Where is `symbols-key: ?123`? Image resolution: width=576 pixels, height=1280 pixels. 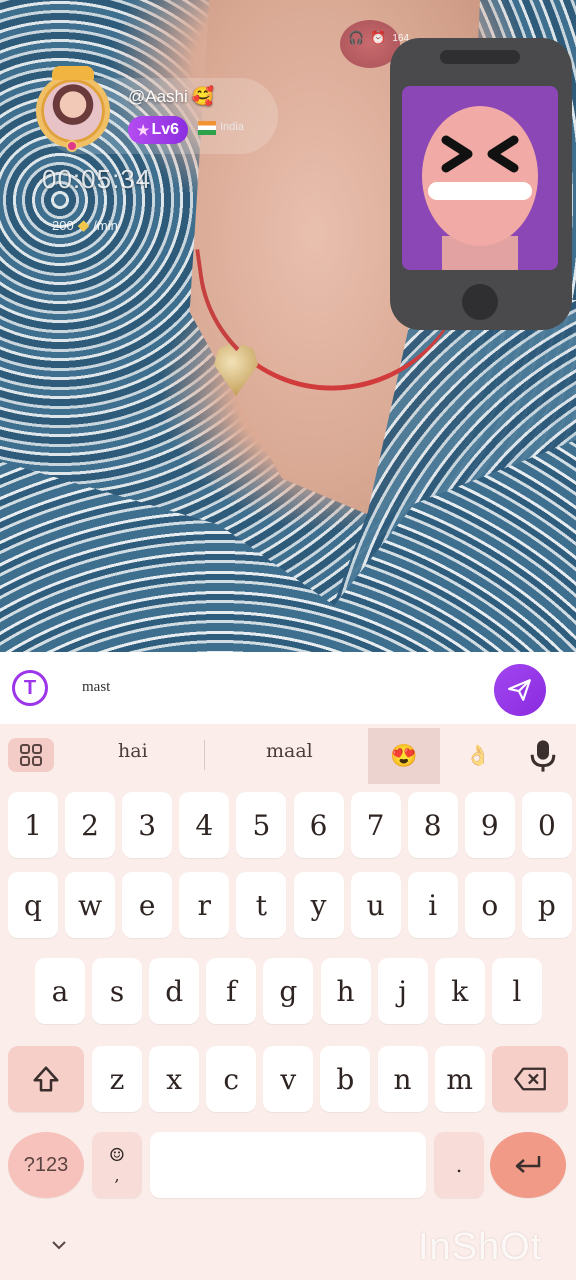
symbols-key: ?123 is located at coordinates (46, 1165).